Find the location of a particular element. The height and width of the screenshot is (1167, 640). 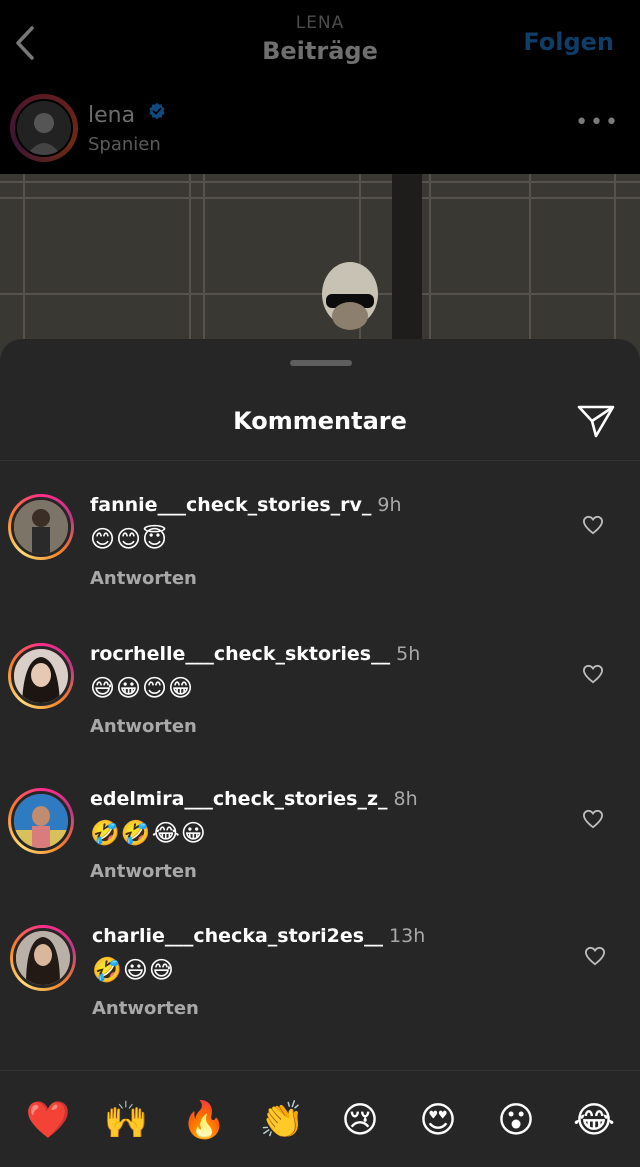

comment-username-text: fannie___check_stories_rv_ is located at coordinates (230, 505).